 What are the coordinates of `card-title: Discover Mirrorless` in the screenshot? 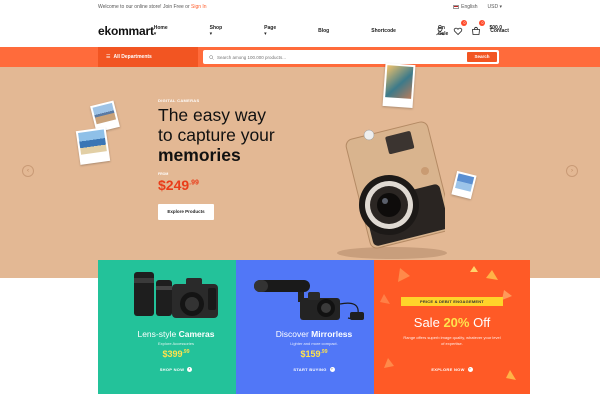 It's located at (314, 334).